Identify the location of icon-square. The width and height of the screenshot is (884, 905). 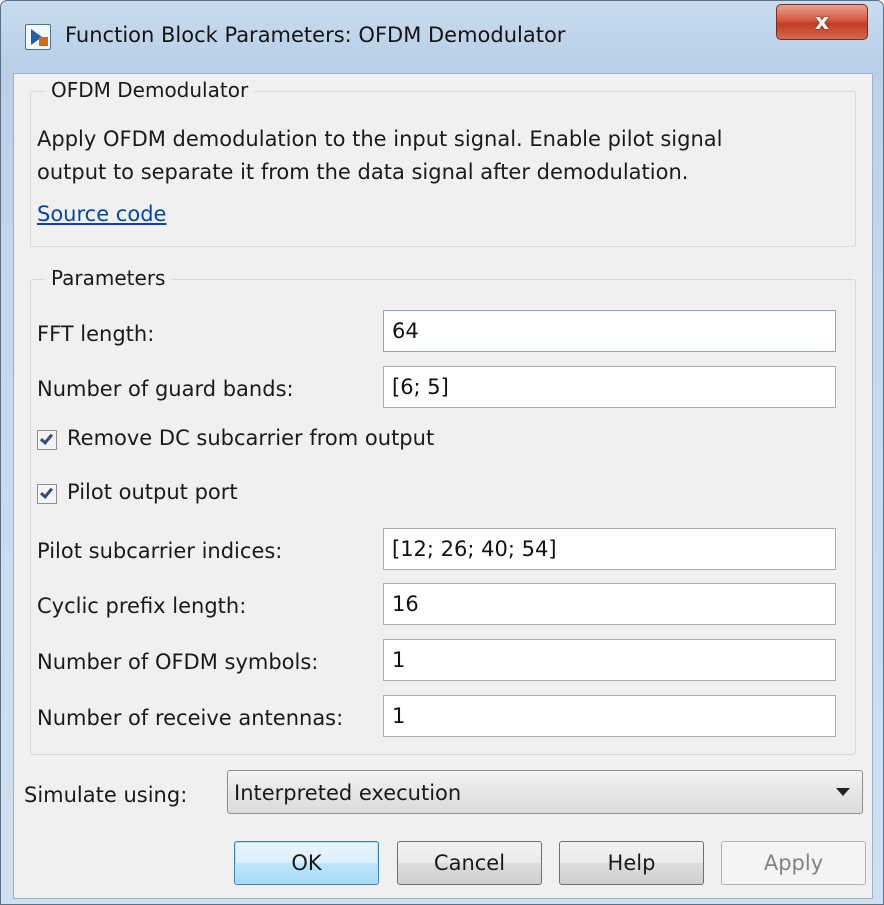
(43, 41).